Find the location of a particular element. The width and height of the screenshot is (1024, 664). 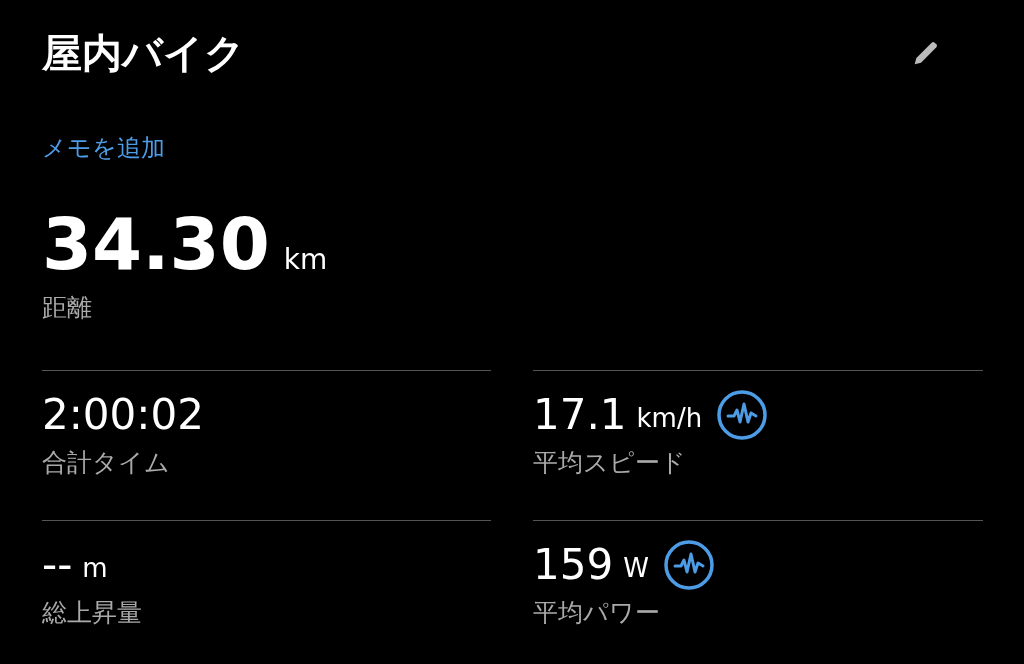

stat-value: 2:00:02 is located at coordinates (123, 415).